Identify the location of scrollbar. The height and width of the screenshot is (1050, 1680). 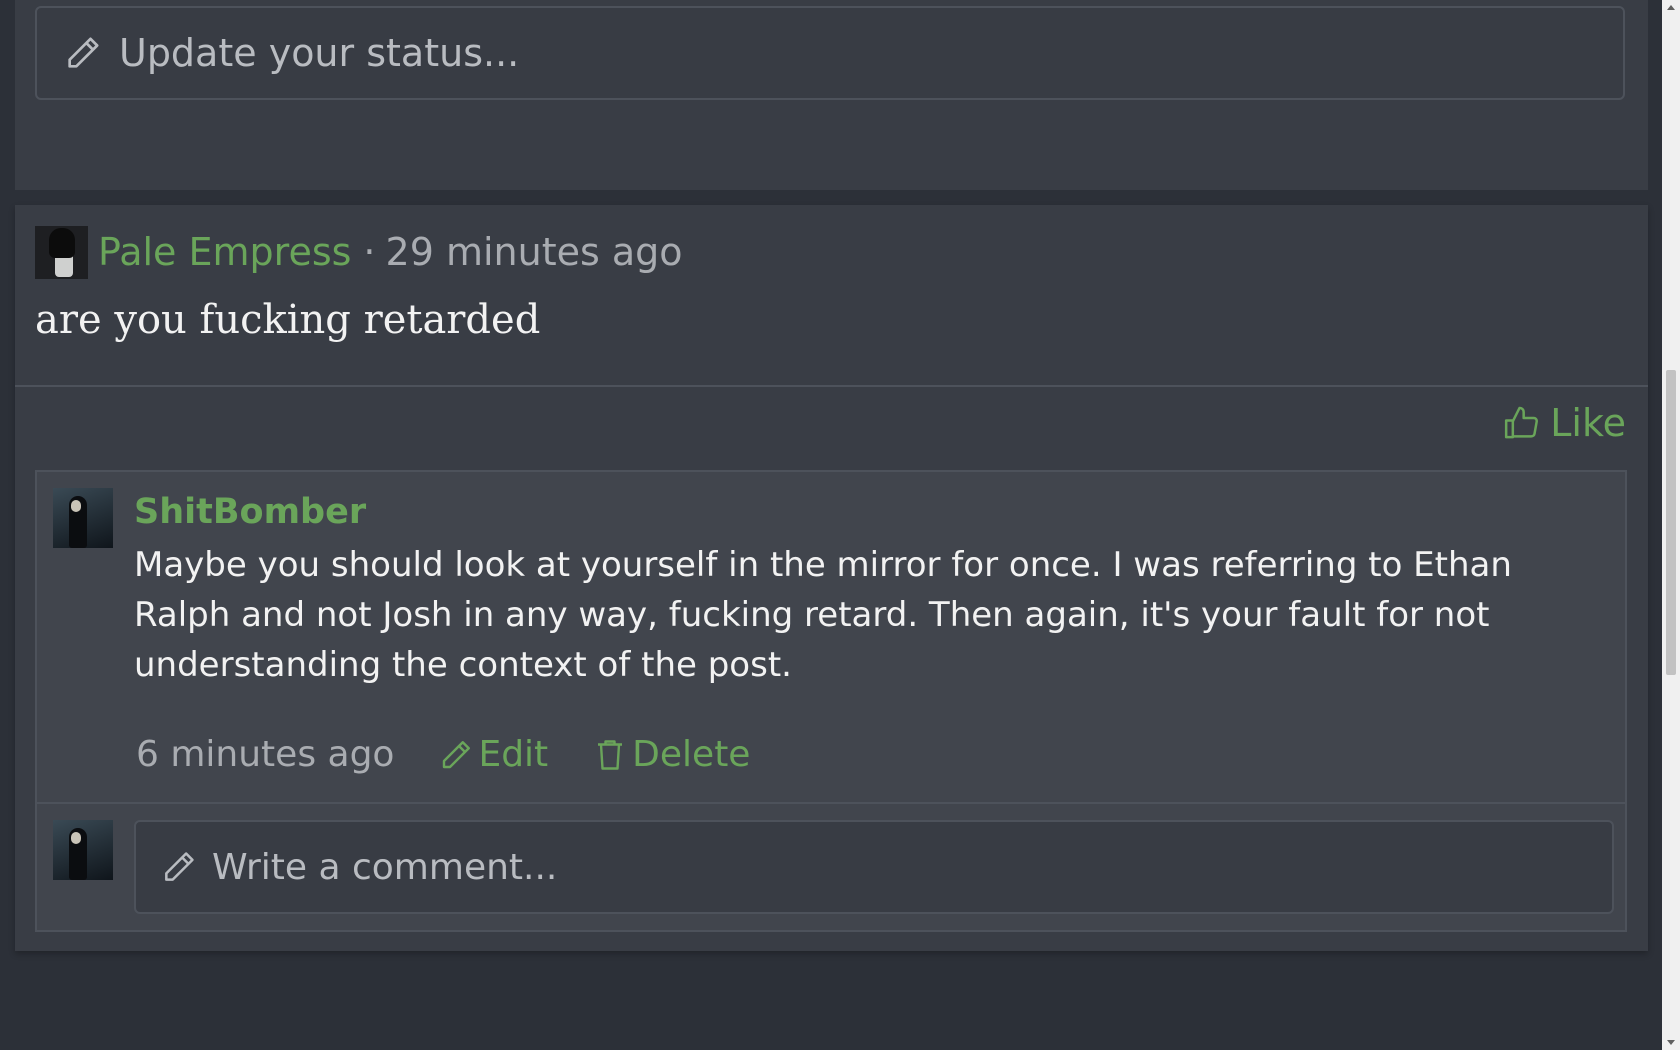
(1671, 525).